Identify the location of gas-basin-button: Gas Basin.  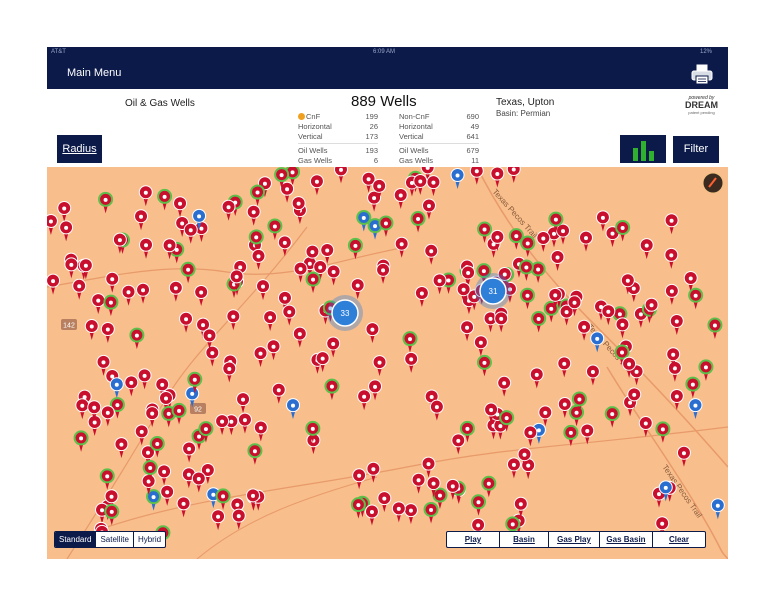
(625, 539).